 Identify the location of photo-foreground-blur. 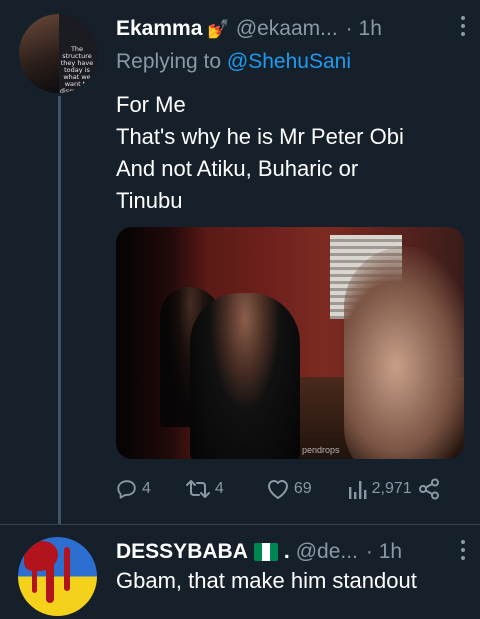
(404, 353).